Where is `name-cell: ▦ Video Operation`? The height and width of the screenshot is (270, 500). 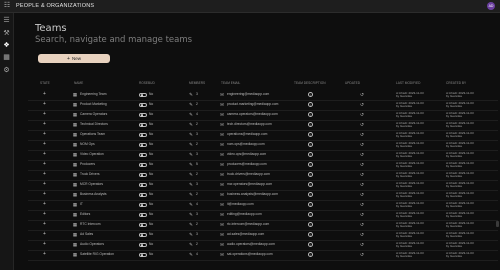 name-cell: ▦ Video Operation is located at coordinates (88, 154).